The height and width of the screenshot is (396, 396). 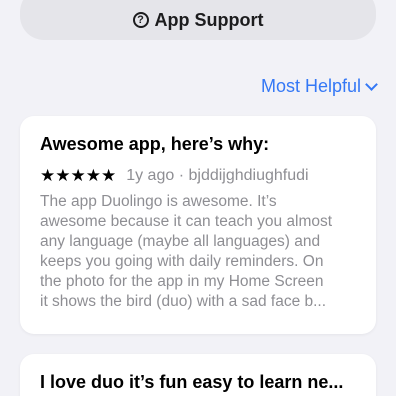 What do you see at coordinates (182, 281) in the screenshot?
I see `review-body-line: the photo for the app in my Home Screen` at bounding box center [182, 281].